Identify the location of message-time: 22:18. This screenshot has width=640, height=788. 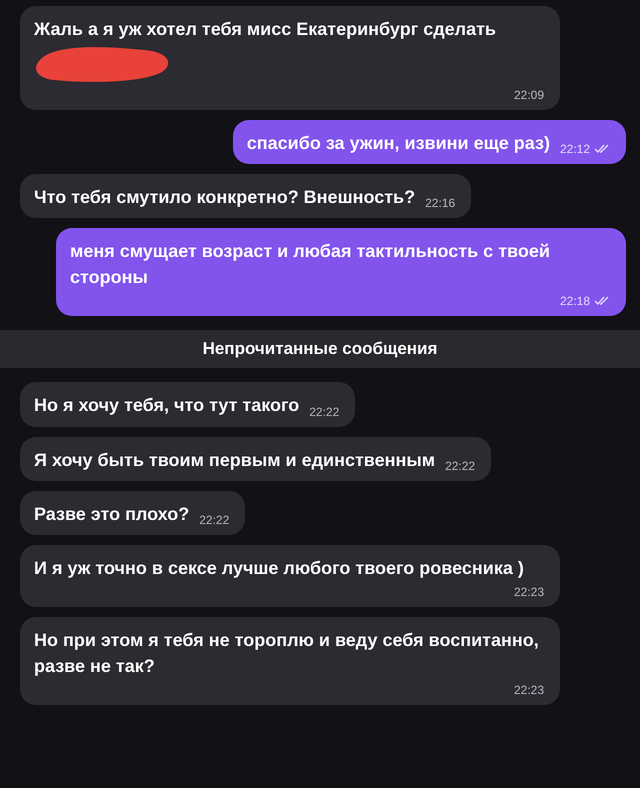
(575, 301).